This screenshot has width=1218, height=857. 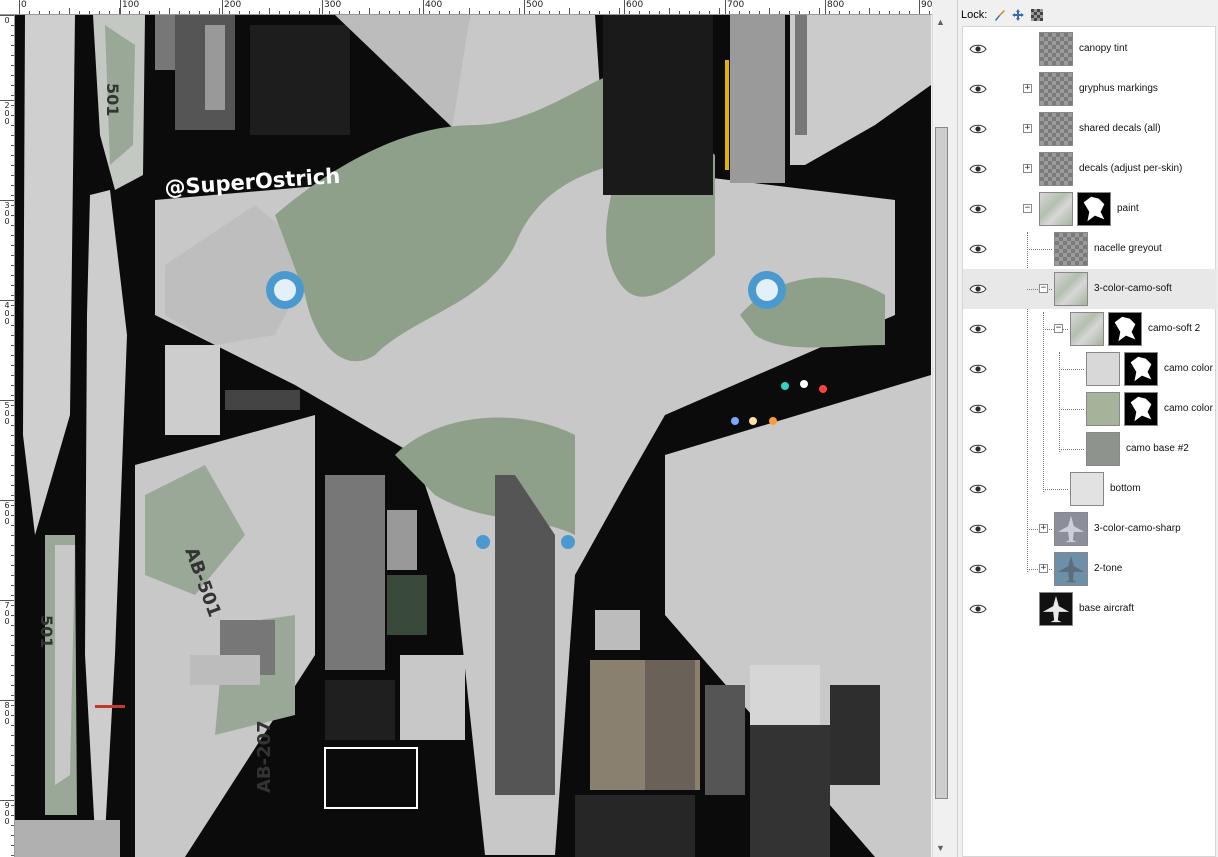 What do you see at coordinates (940, 848) in the screenshot?
I see `scroll-down-arrow-icon: ▼` at bounding box center [940, 848].